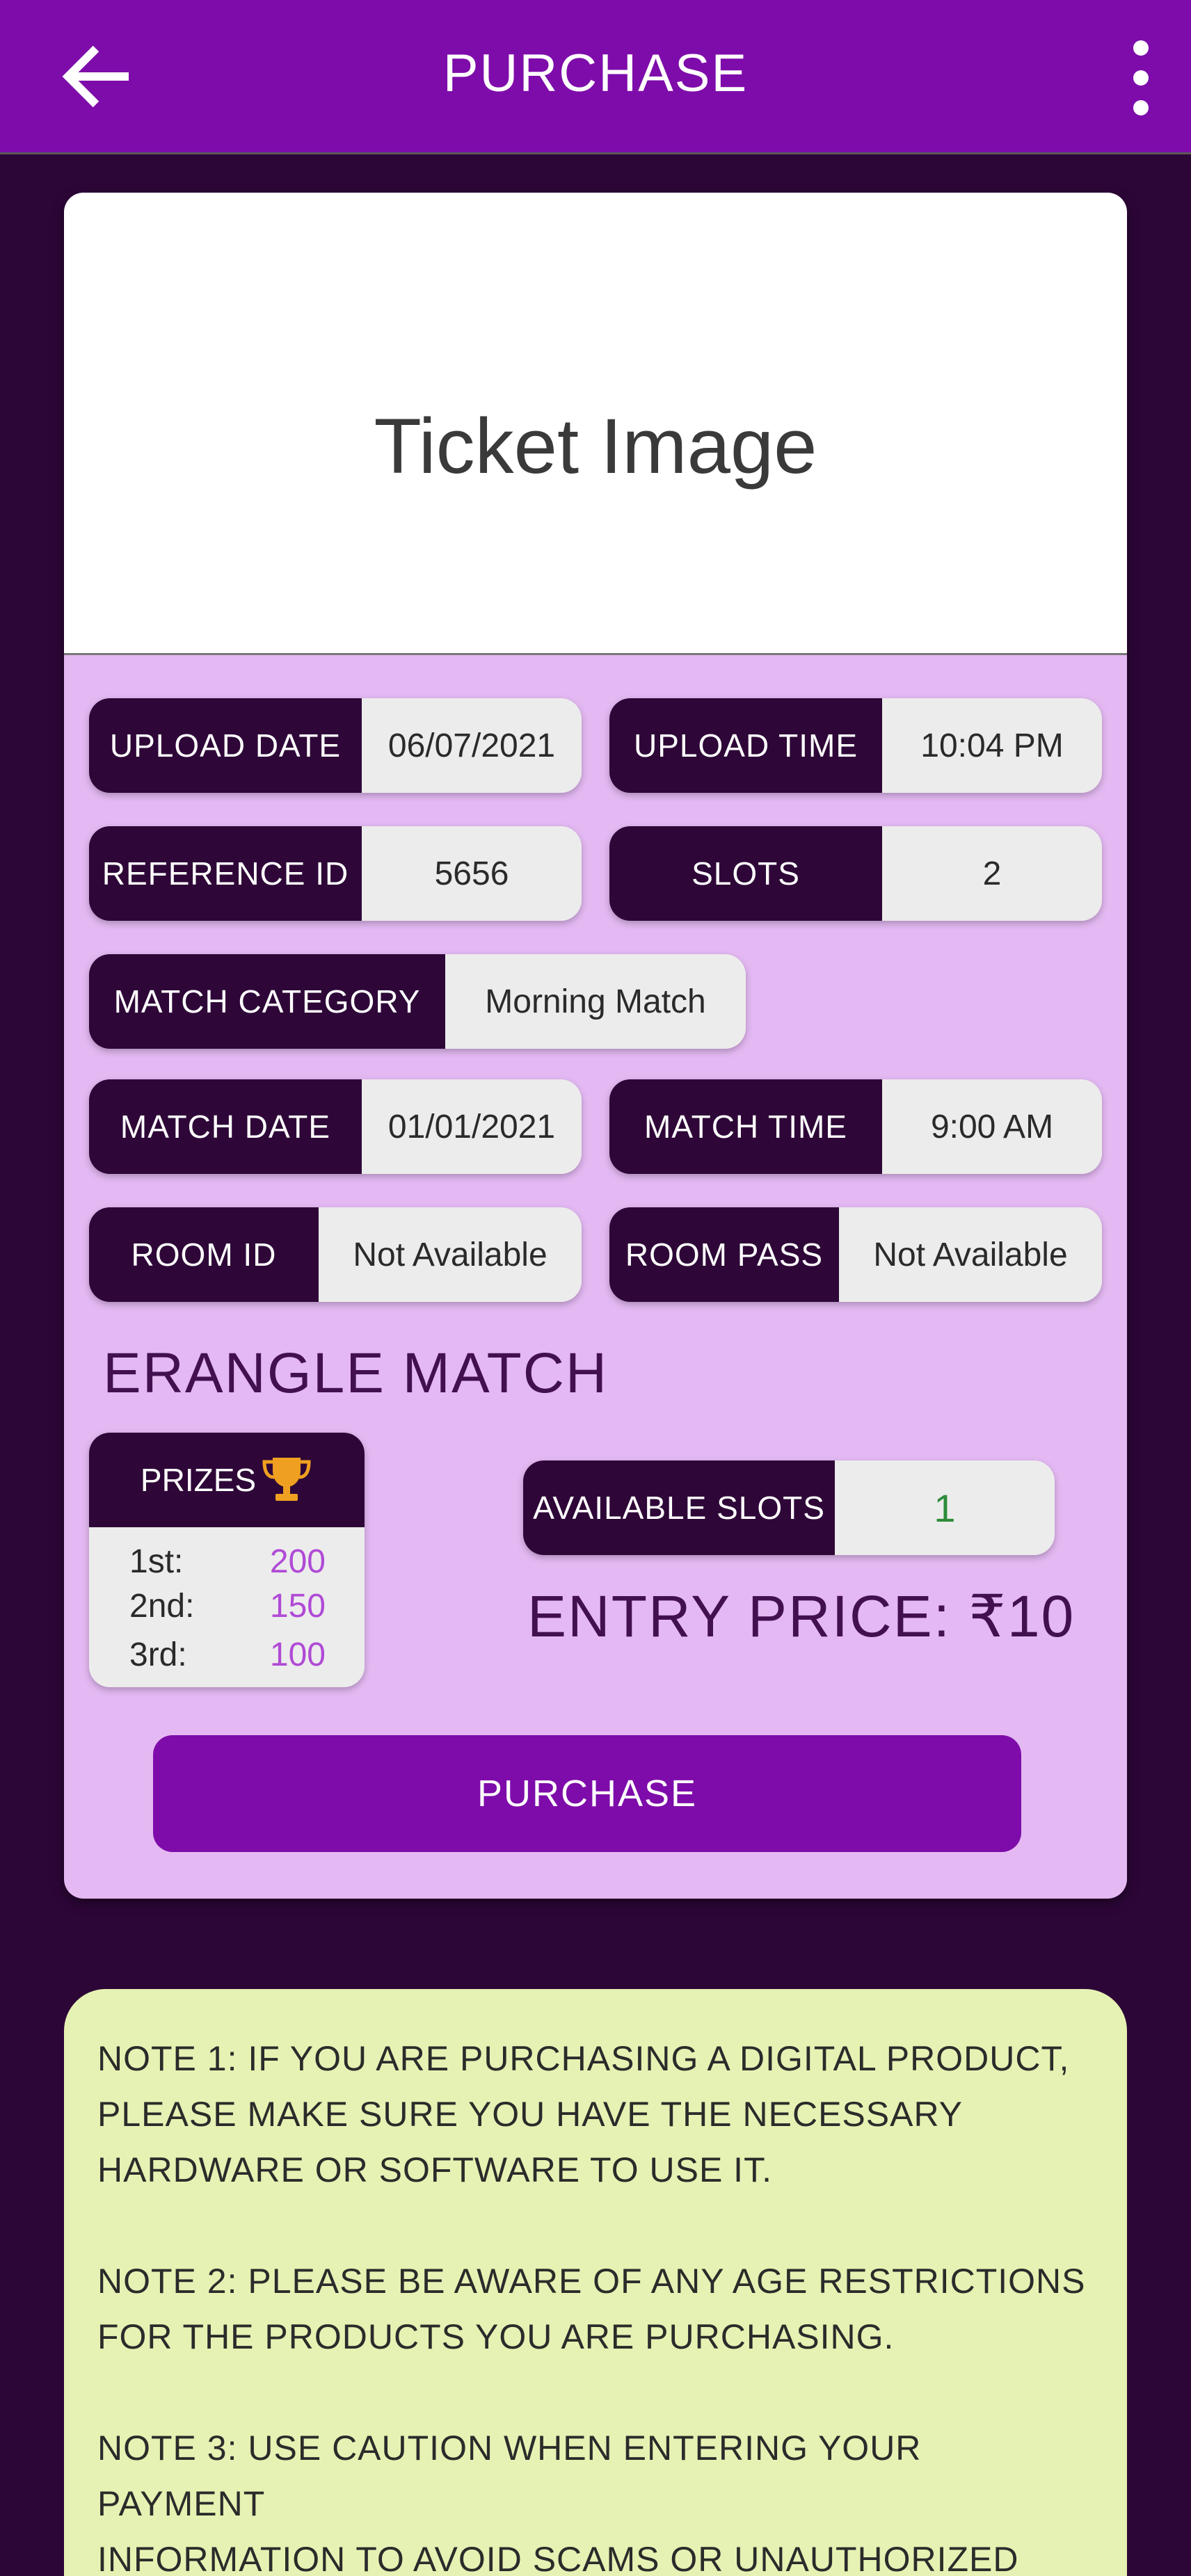 Image resolution: width=1191 pixels, height=2576 pixels. Describe the element at coordinates (746, 873) in the screenshot. I see `slots-label: SLOTS` at that location.